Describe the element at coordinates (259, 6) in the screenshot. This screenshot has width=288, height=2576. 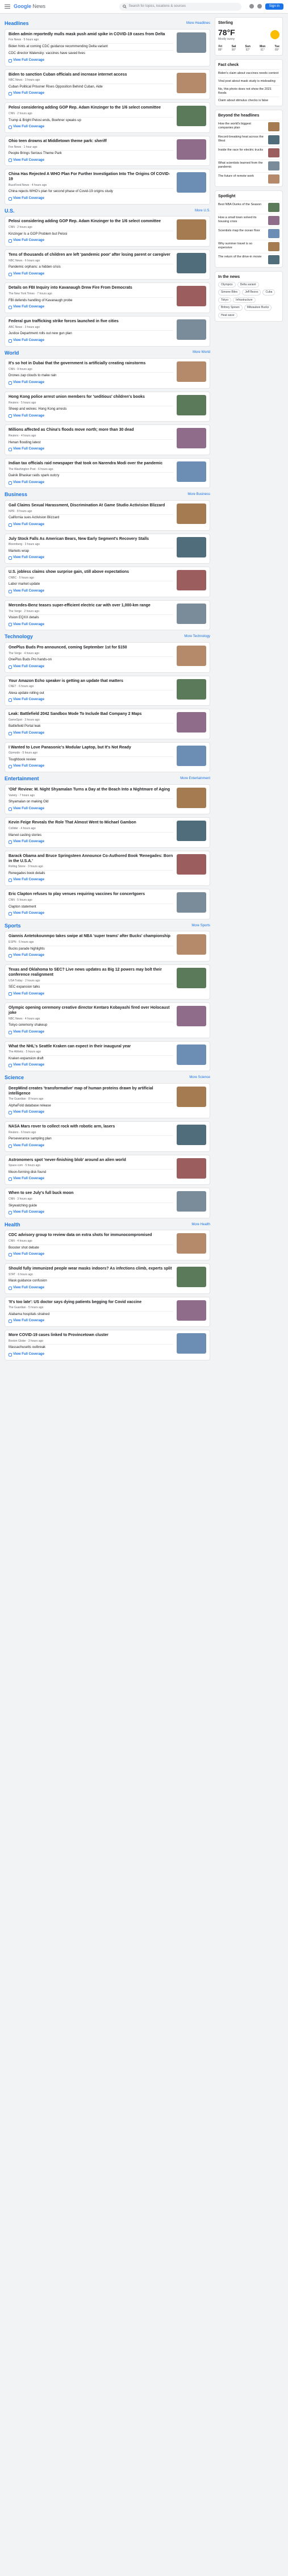
I see `apps-icon` at that location.